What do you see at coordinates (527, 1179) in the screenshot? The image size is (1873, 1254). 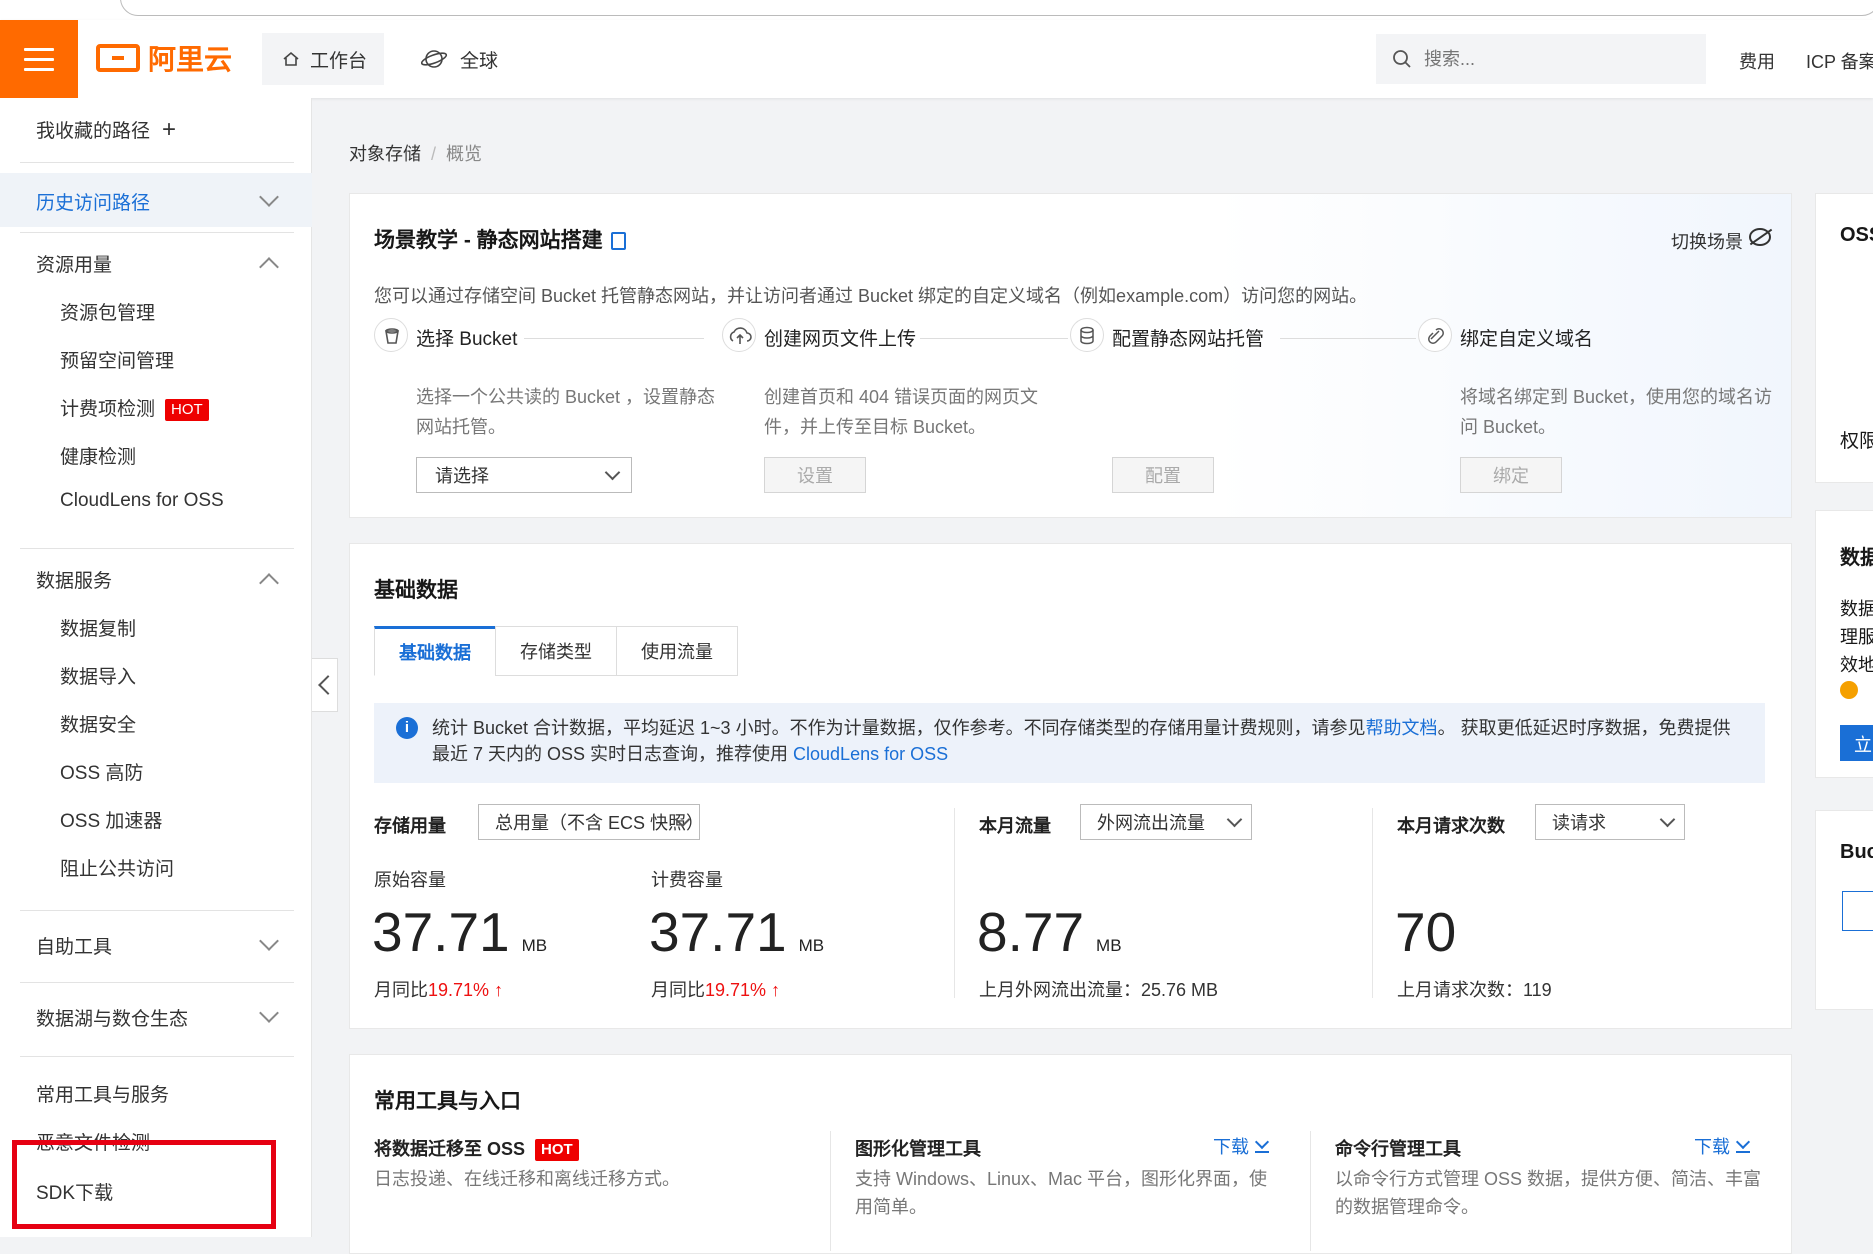 I see `tool-migration-desc: 日志投递、在线迁移和离线迁移方式。` at bounding box center [527, 1179].